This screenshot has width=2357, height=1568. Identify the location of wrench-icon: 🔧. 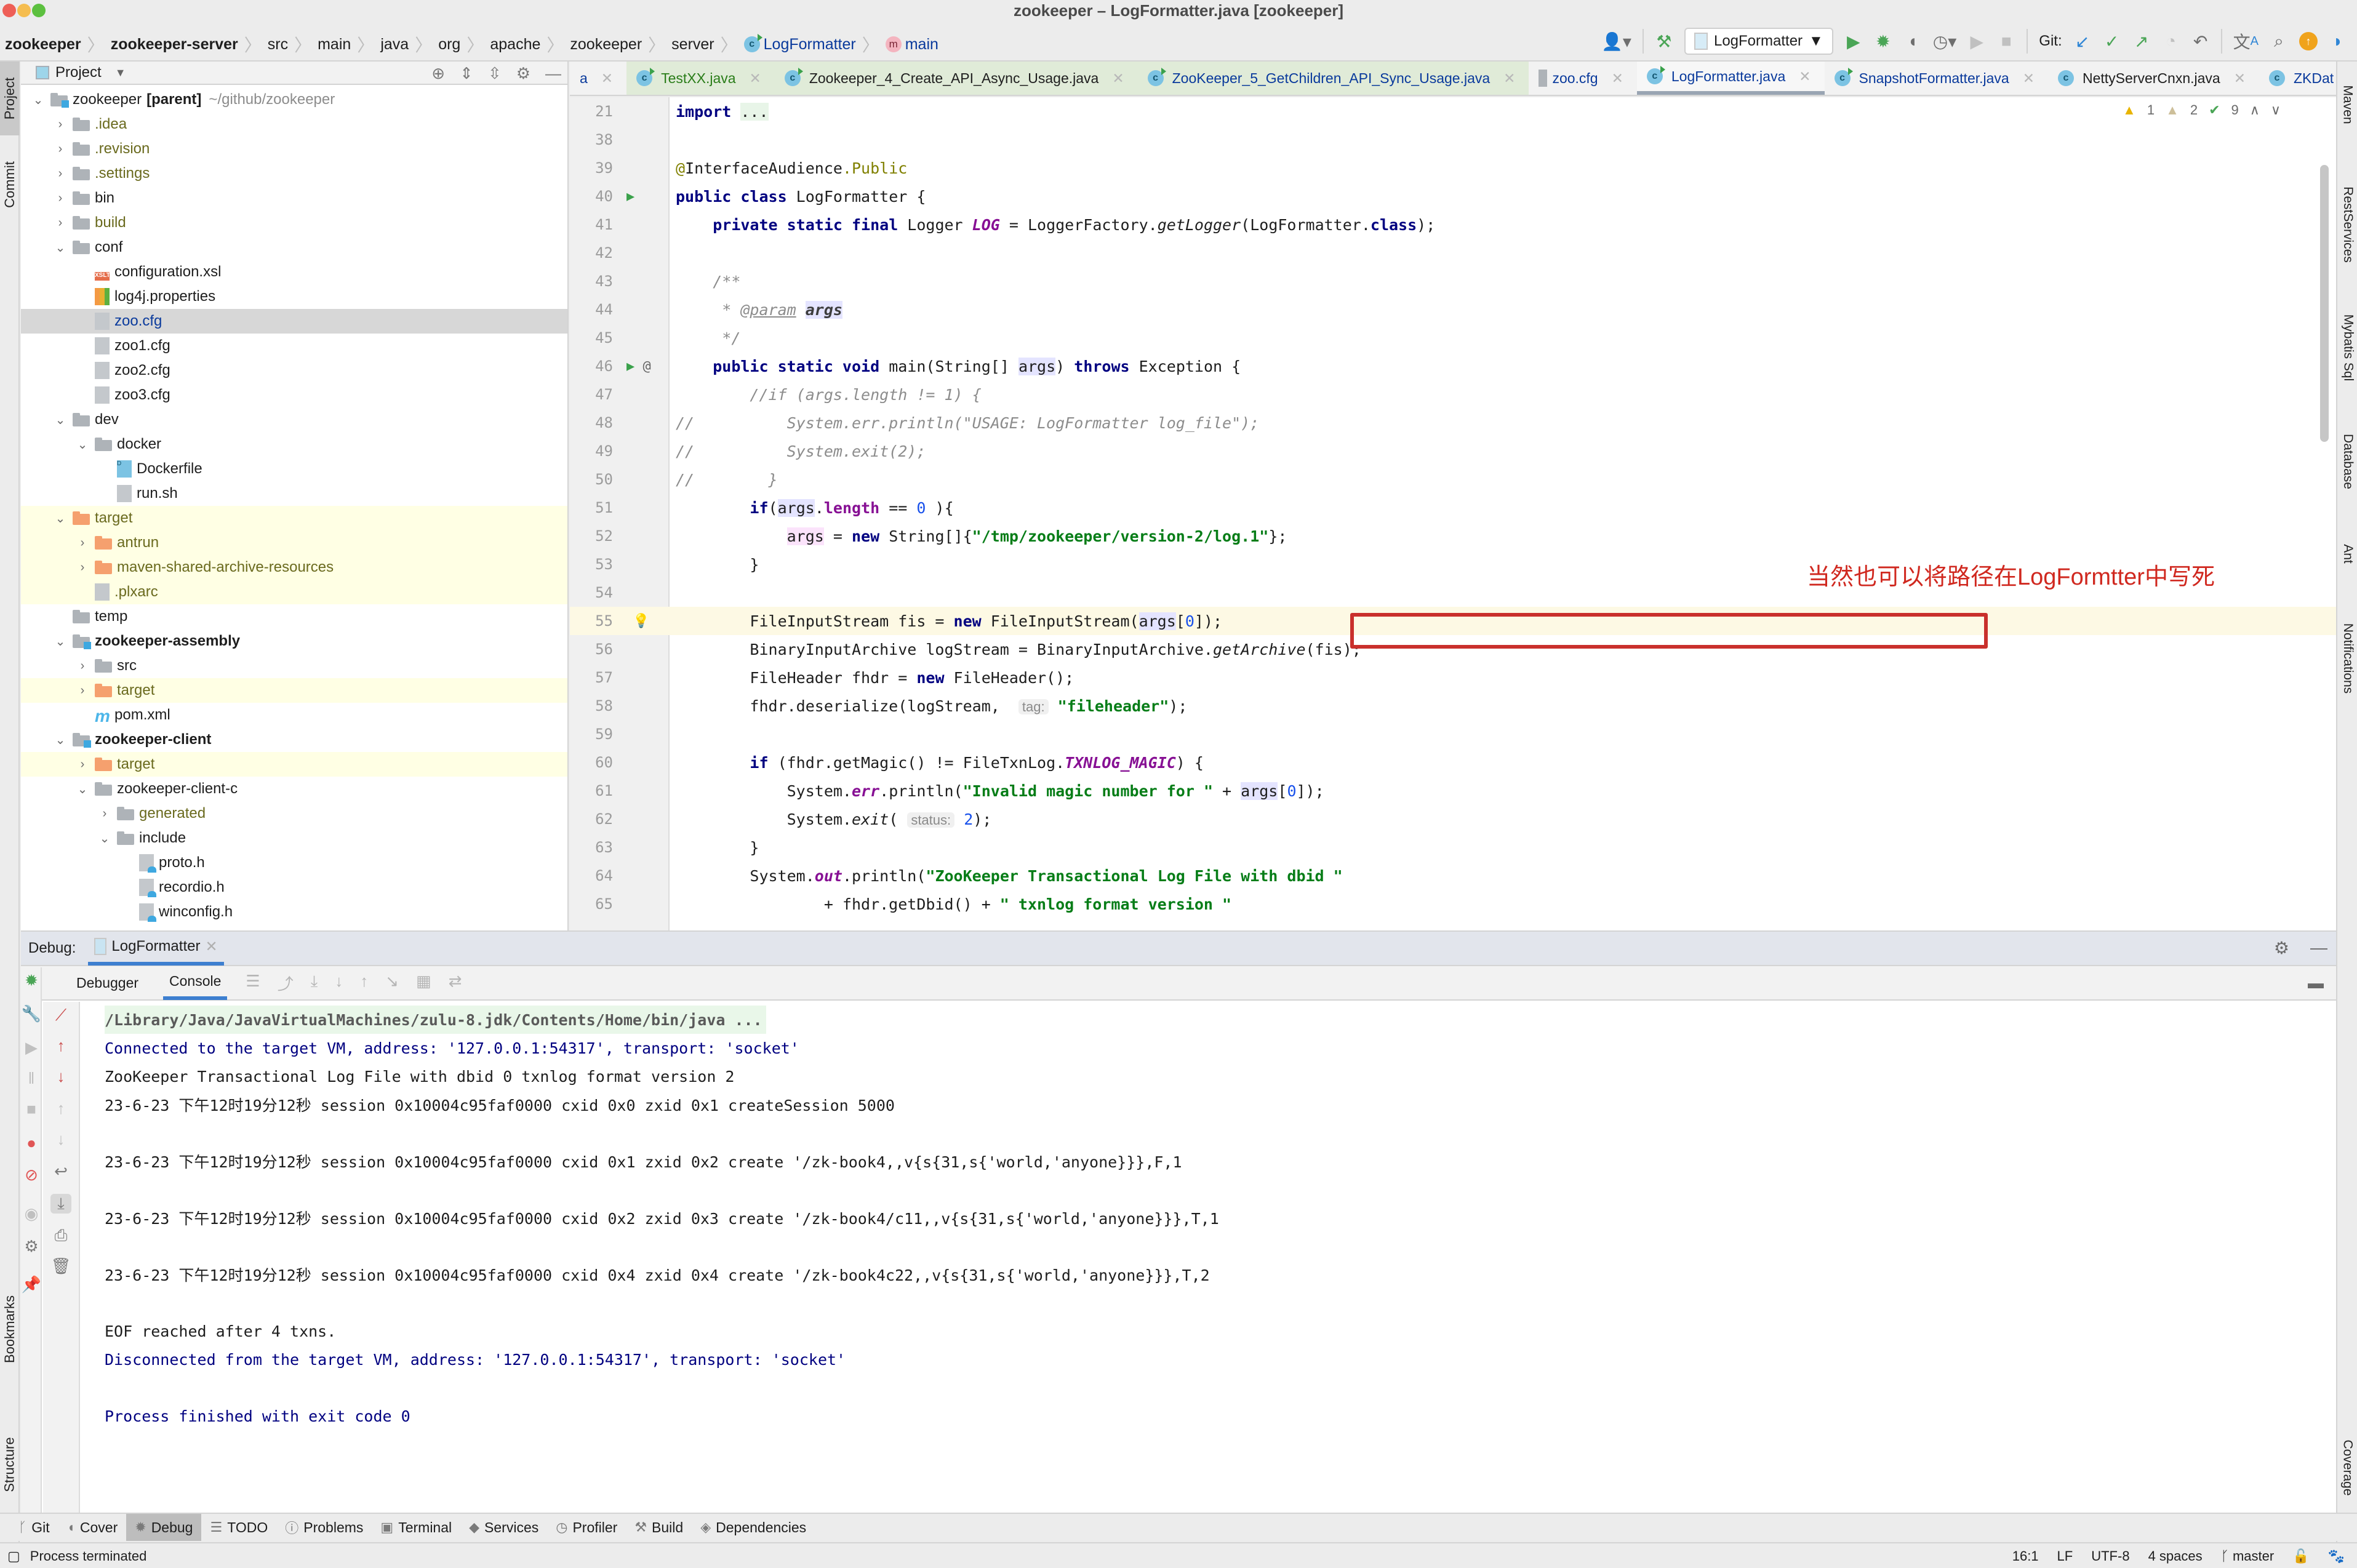
(31, 1013).